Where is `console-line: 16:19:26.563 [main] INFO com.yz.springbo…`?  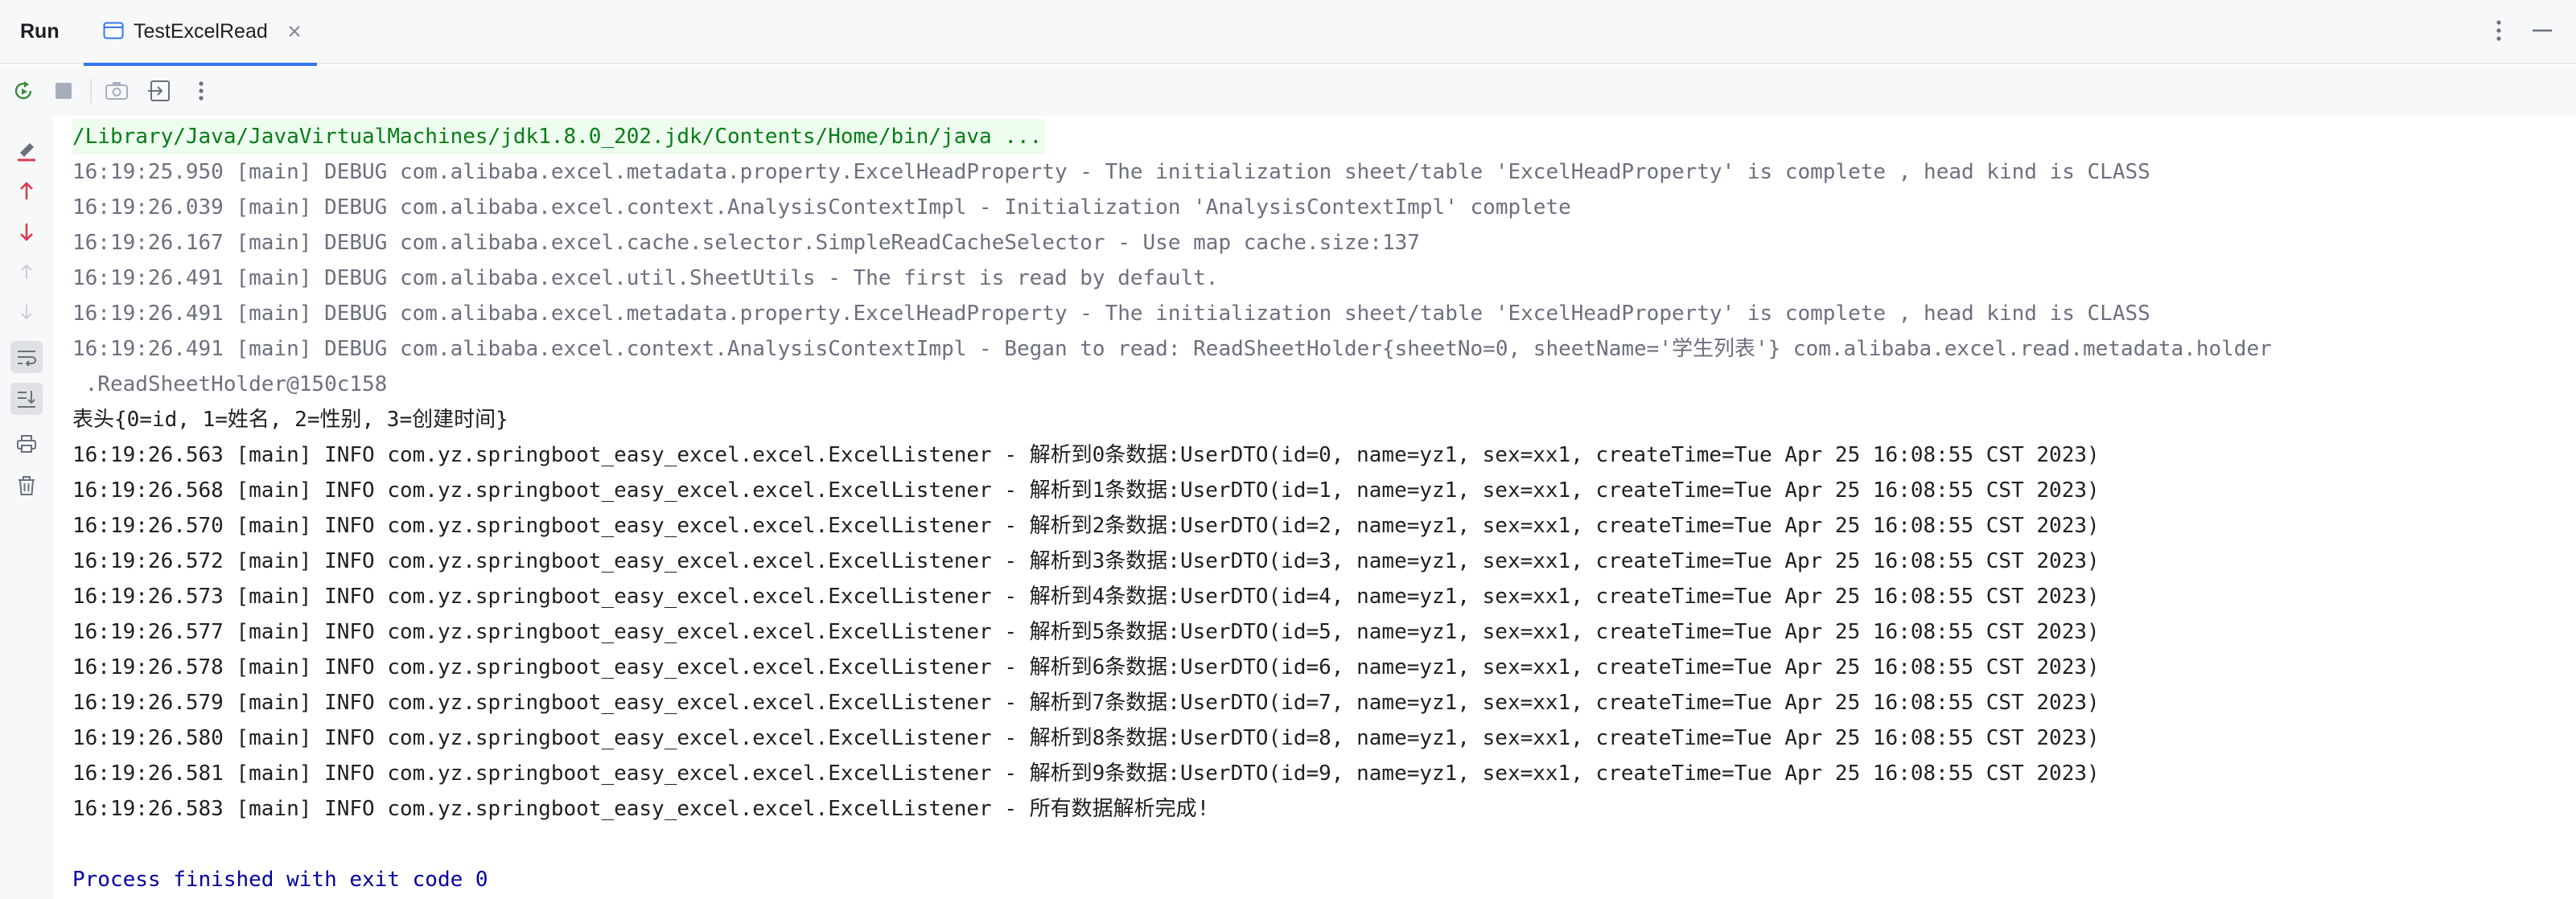
console-line: 16:19:26.563 [main] INFO com.yz.springbo… is located at coordinates (1086, 455).